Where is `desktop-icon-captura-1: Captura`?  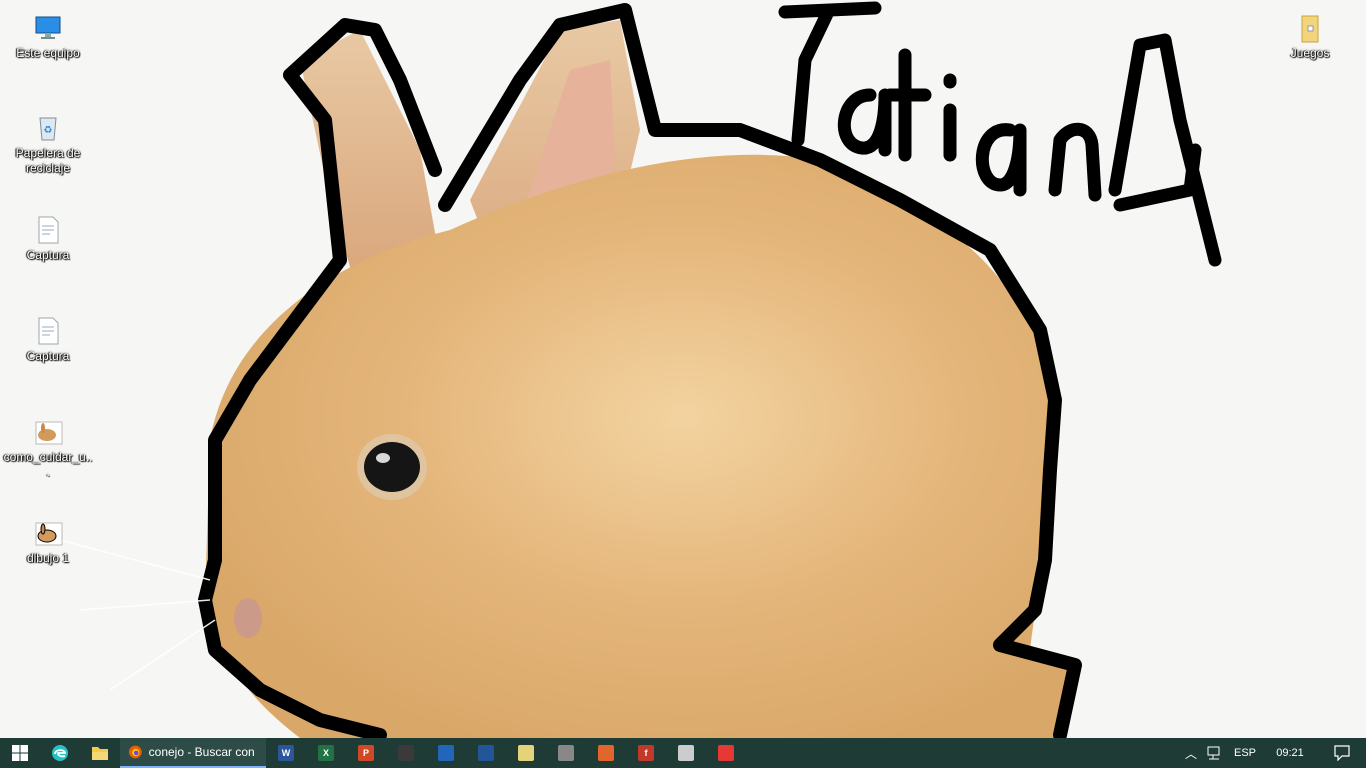
desktop-icon-captura-1: Captura is located at coordinates (48, 235).